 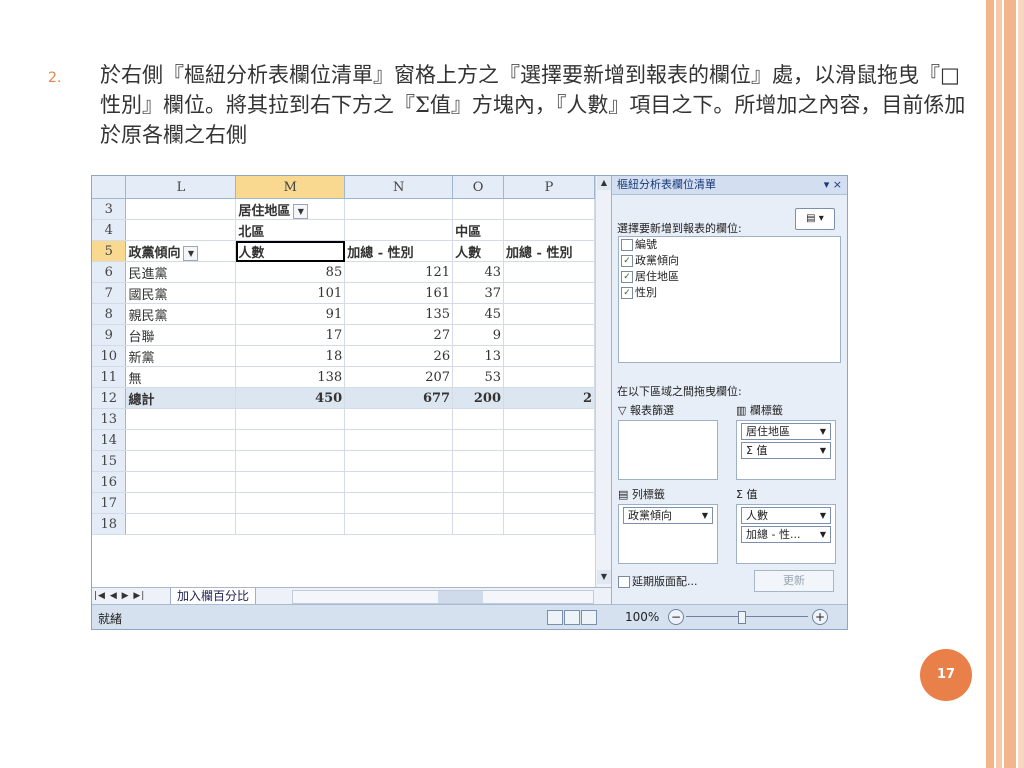 What do you see at coordinates (109, 187) in the screenshot?
I see `select-all-corner` at bounding box center [109, 187].